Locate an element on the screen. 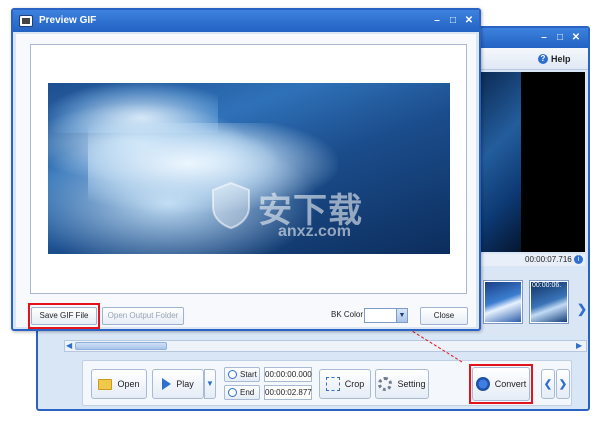  maximize-icon: □ is located at coordinates (453, 21).